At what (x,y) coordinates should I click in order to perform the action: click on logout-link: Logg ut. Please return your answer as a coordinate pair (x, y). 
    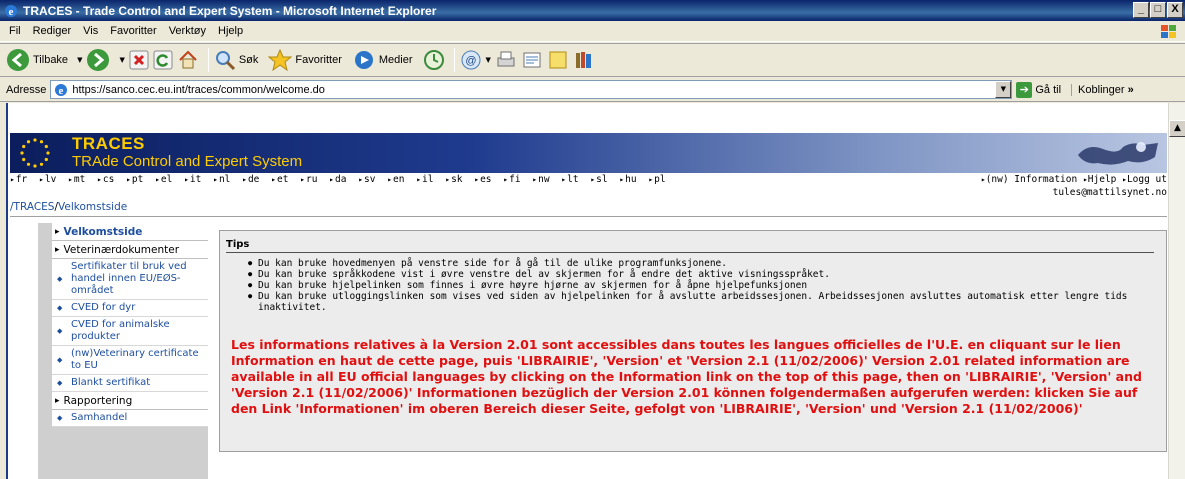
    Looking at the image, I should click on (1144, 179).